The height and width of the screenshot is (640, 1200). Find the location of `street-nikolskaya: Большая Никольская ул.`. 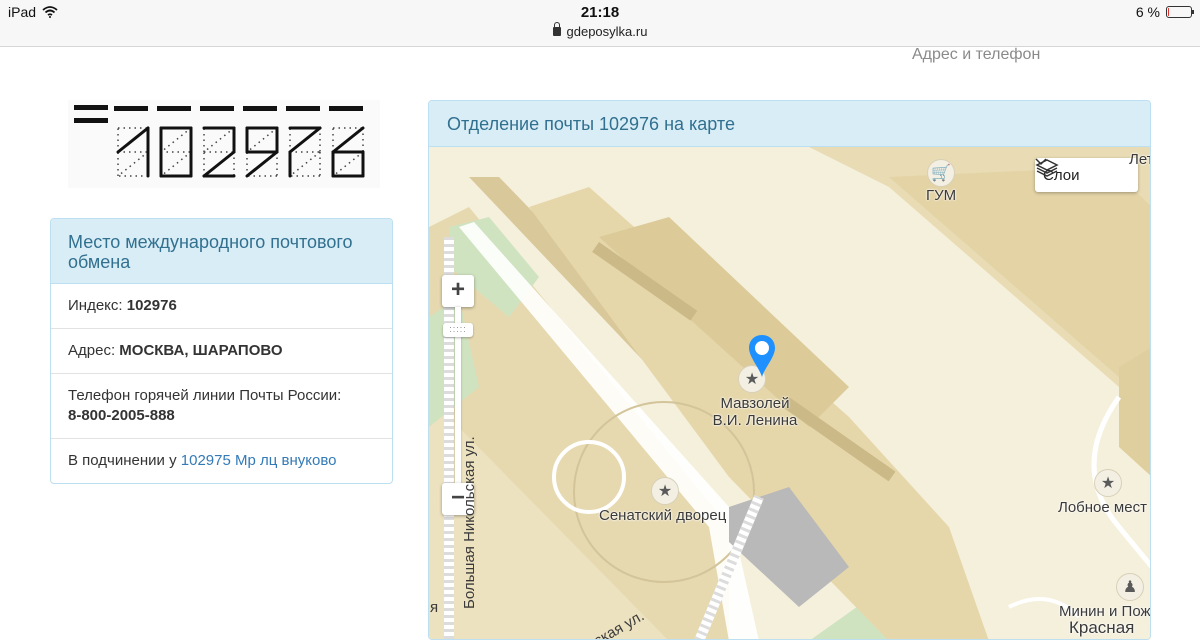

street-nikolskaya: Большая Никольская ул. is located at coordinates (469, 522).